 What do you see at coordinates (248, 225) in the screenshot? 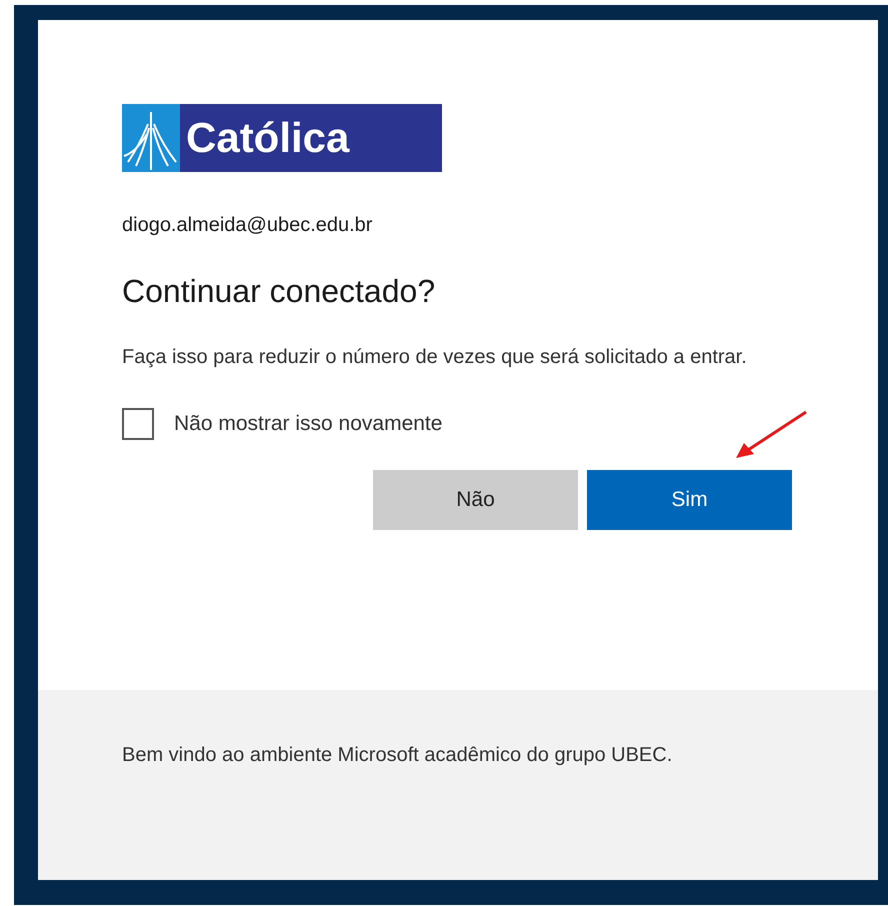
I see `account-email: diogo.almeida@ubec.edu.br` at bounding box center [248, 225].